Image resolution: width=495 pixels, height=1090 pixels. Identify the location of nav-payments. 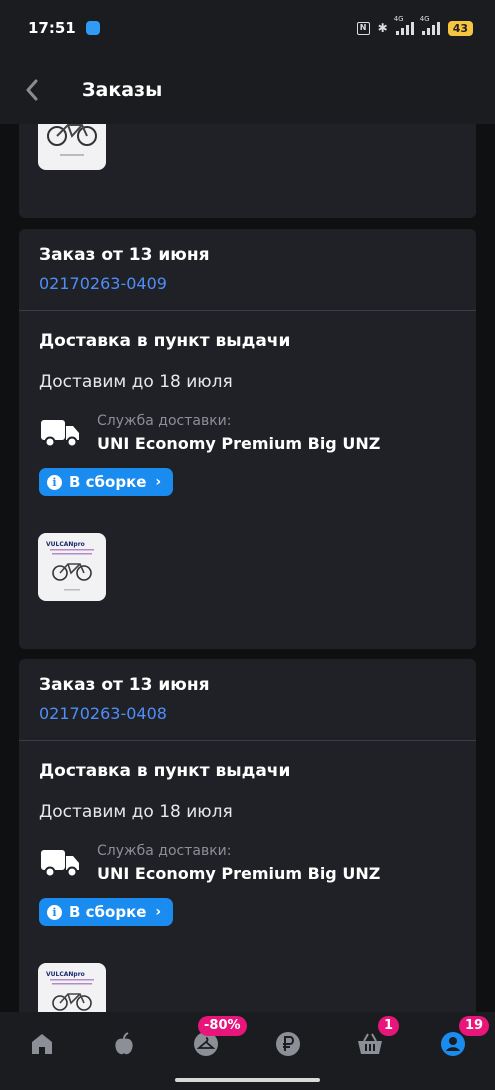
(288, 1044).